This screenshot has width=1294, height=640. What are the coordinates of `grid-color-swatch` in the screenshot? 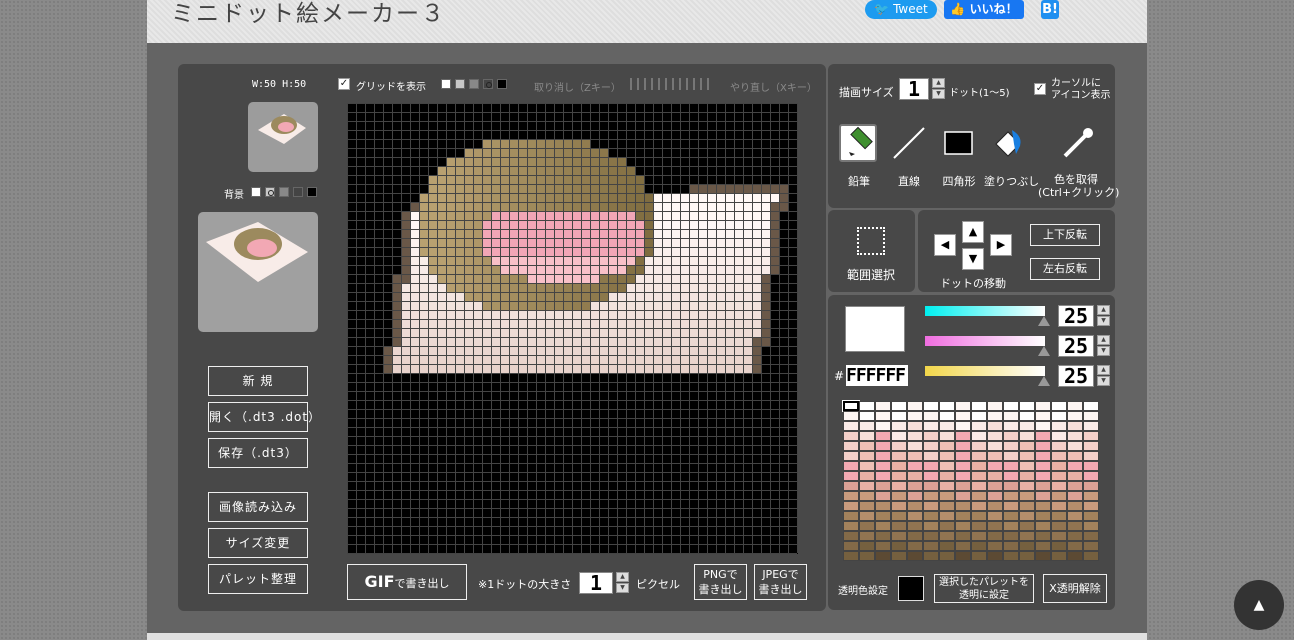 It's located at (446, 84).